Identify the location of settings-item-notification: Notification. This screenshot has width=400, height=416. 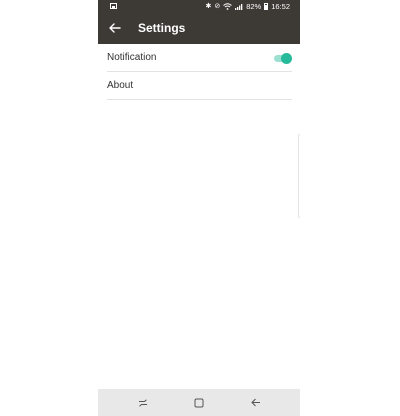
(199, 58).